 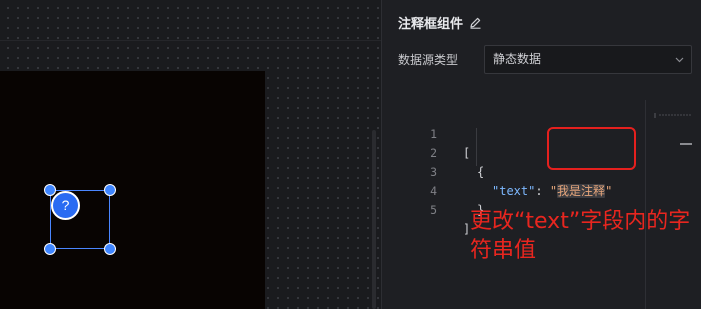 I want to click on callout-highlight-box, so click(x=591, y=148).